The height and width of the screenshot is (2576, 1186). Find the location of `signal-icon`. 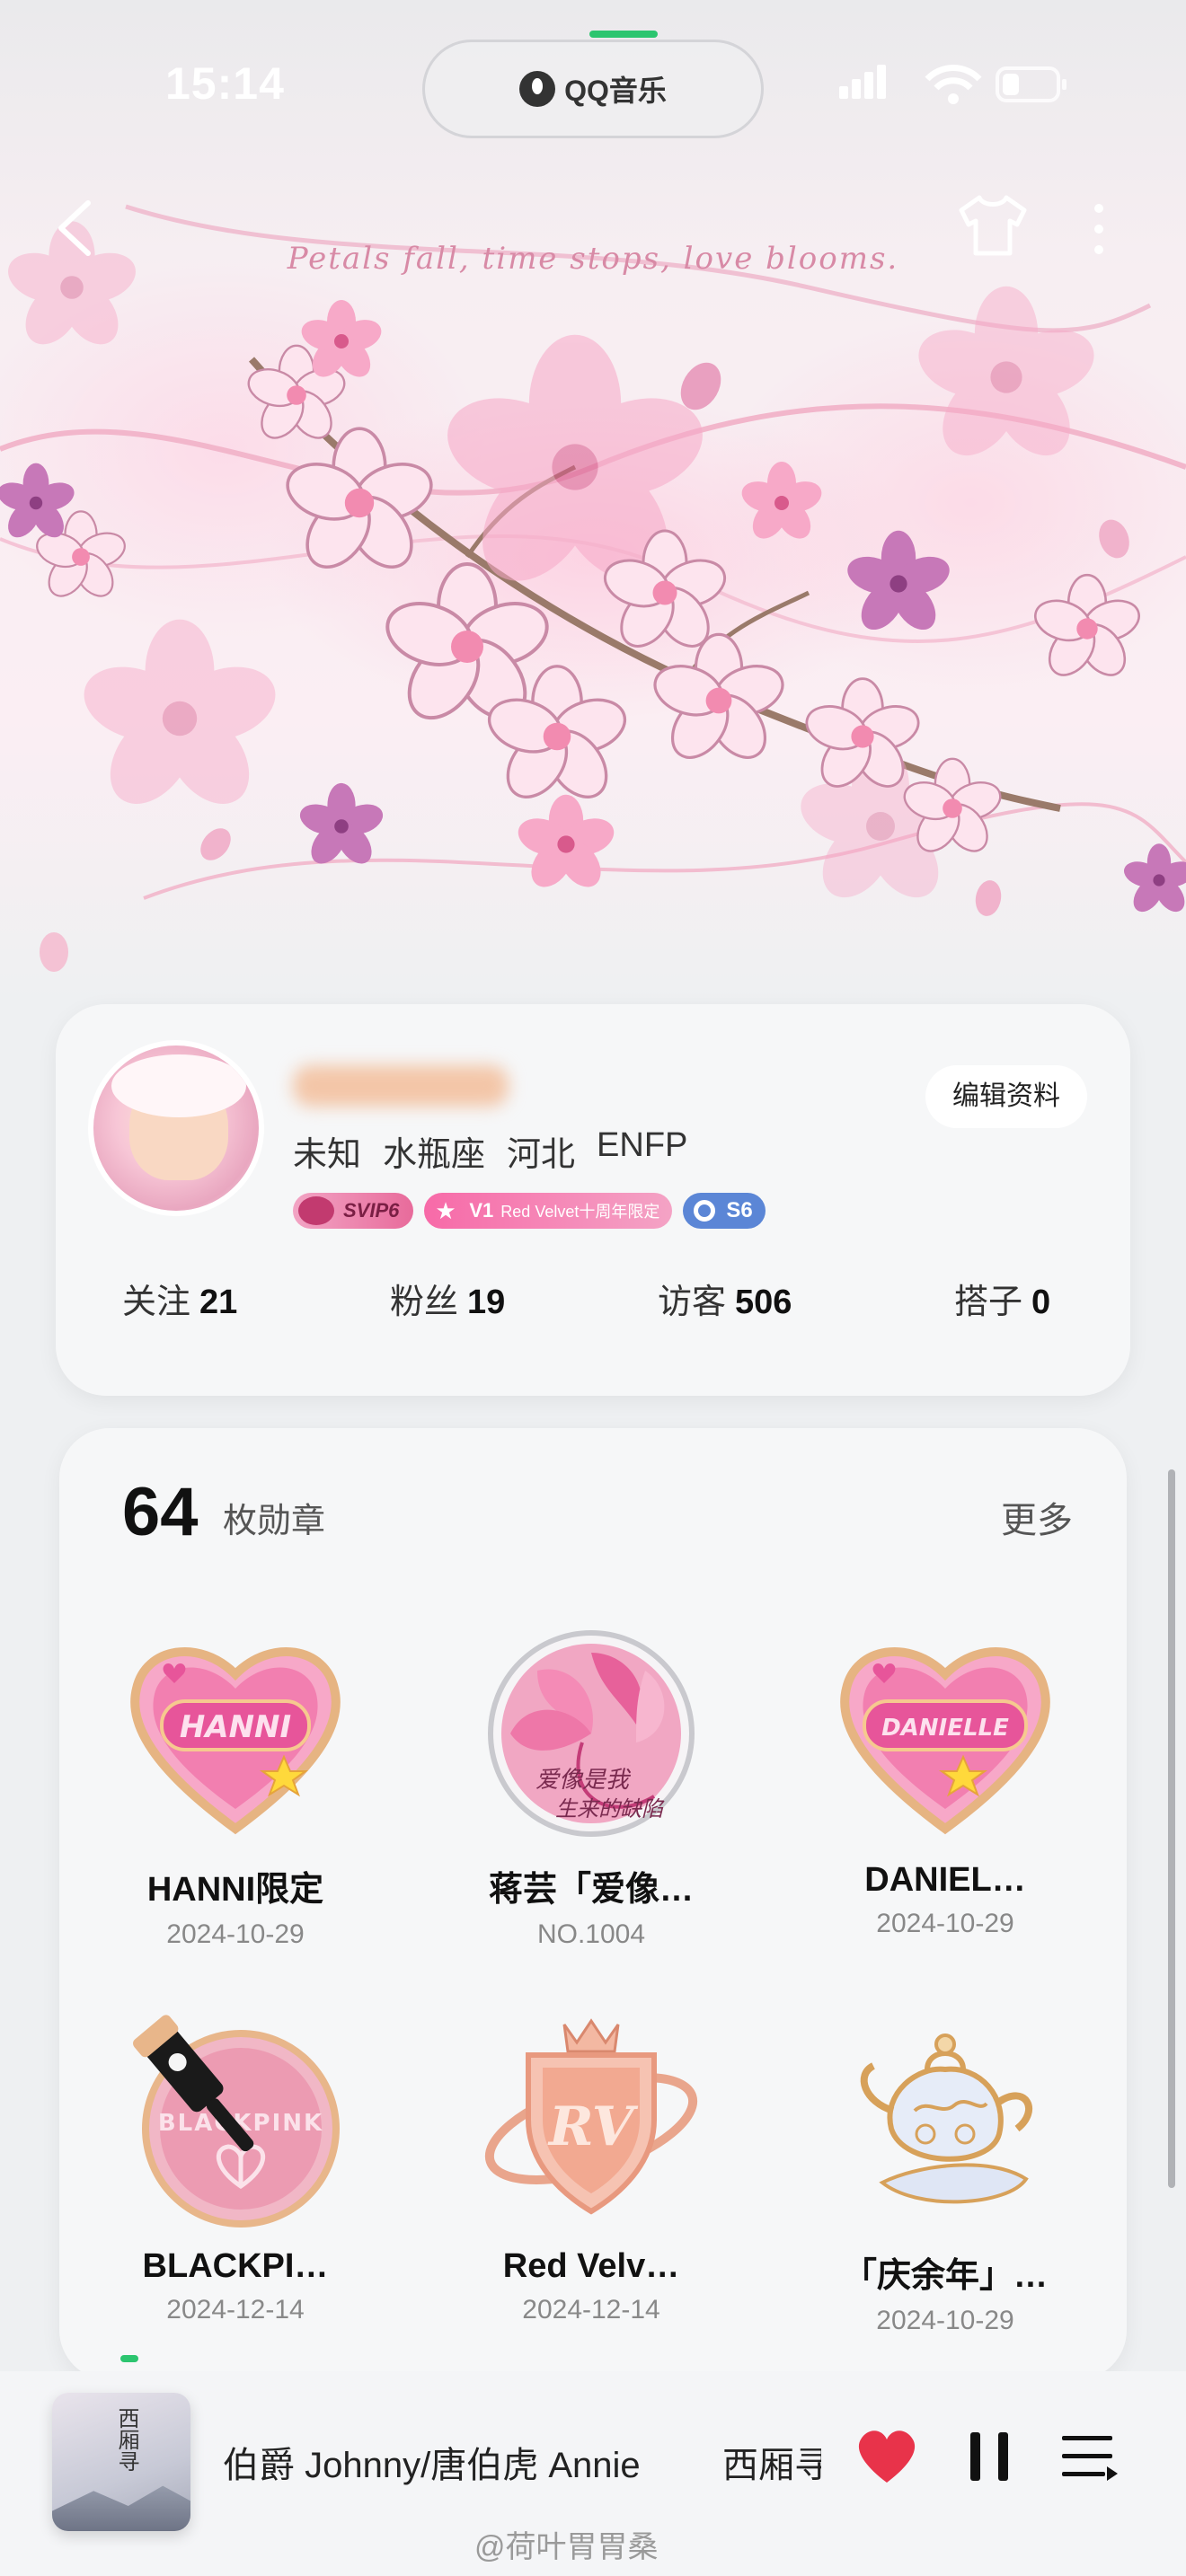

signal-icon is located at coordinates (862, 82).